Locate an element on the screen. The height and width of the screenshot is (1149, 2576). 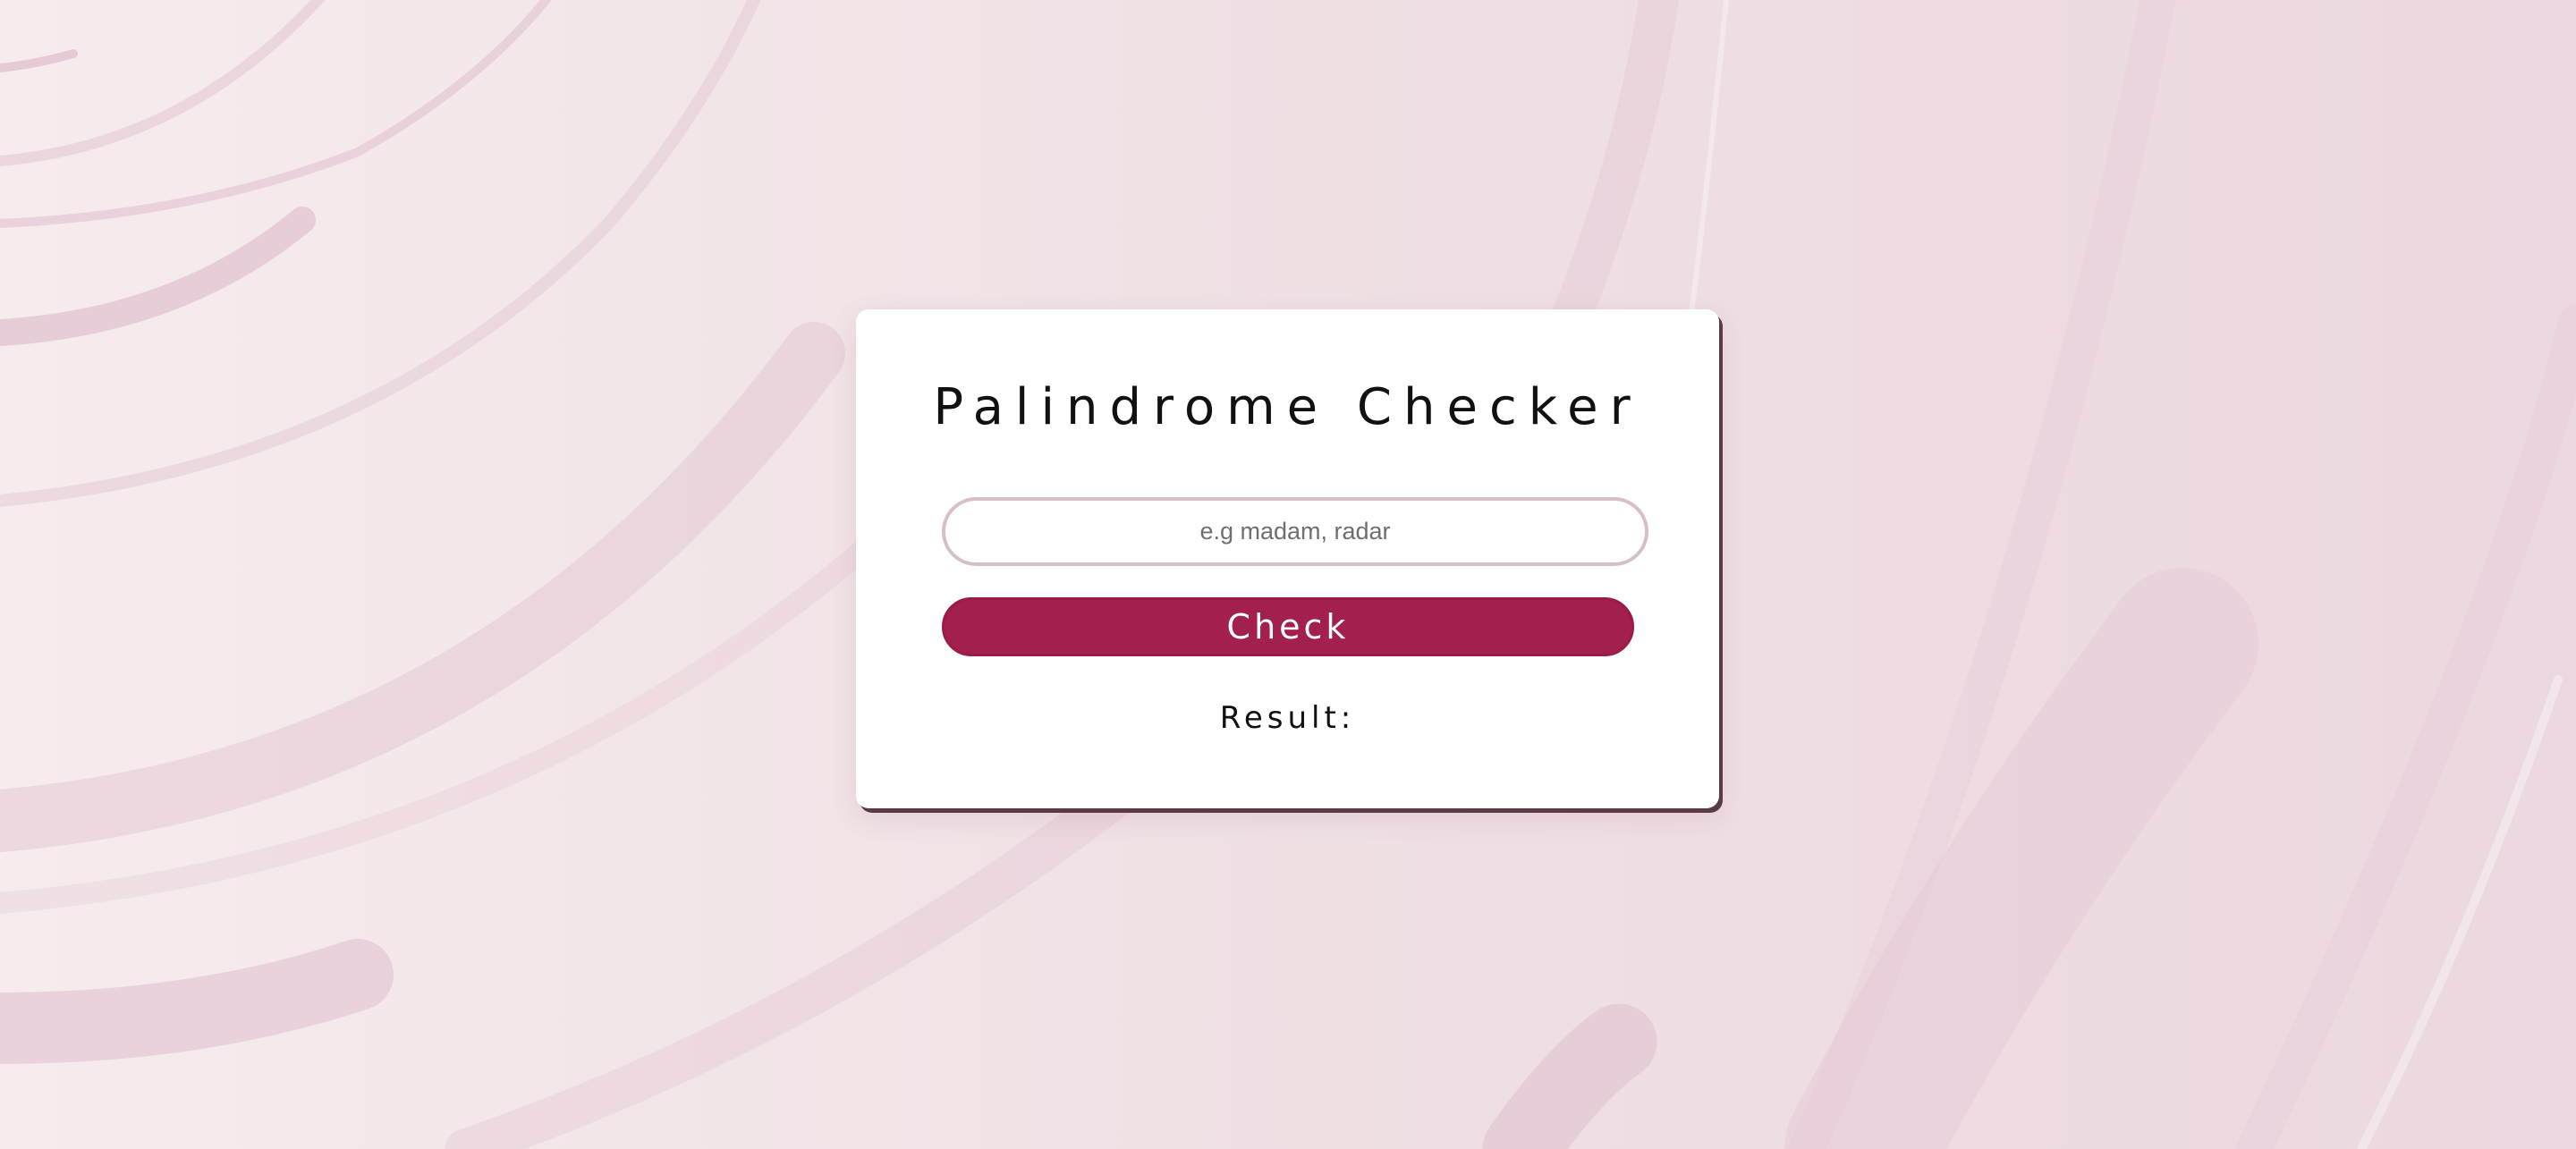
input-container is located at coordinates (1295, 532).